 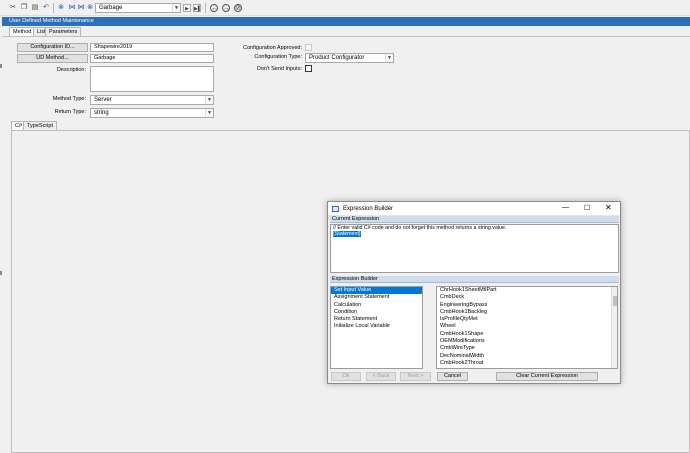 I want to click on list-item: OEMModifications, so click(x=527, y=341).